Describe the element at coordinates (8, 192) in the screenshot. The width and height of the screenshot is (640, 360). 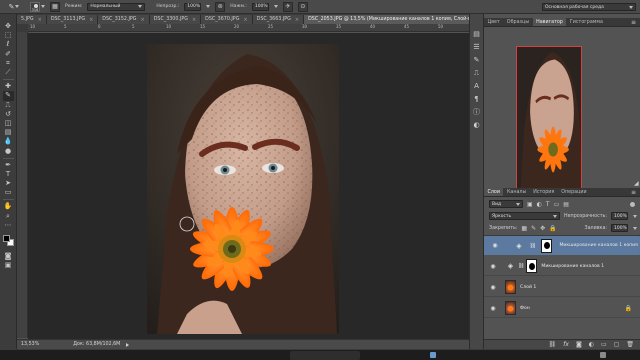
I see `shape-tool-icon: ▭` at that location.